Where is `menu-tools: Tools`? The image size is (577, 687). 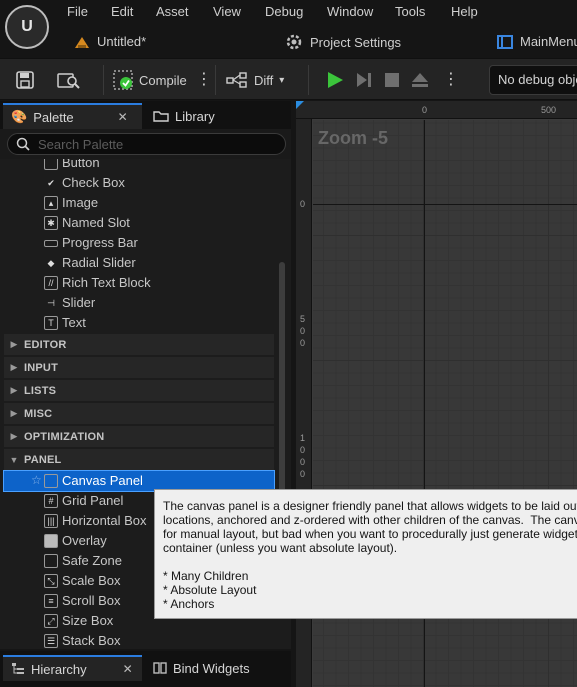 menu-tools: Tools is located at coordinates (410, 11).